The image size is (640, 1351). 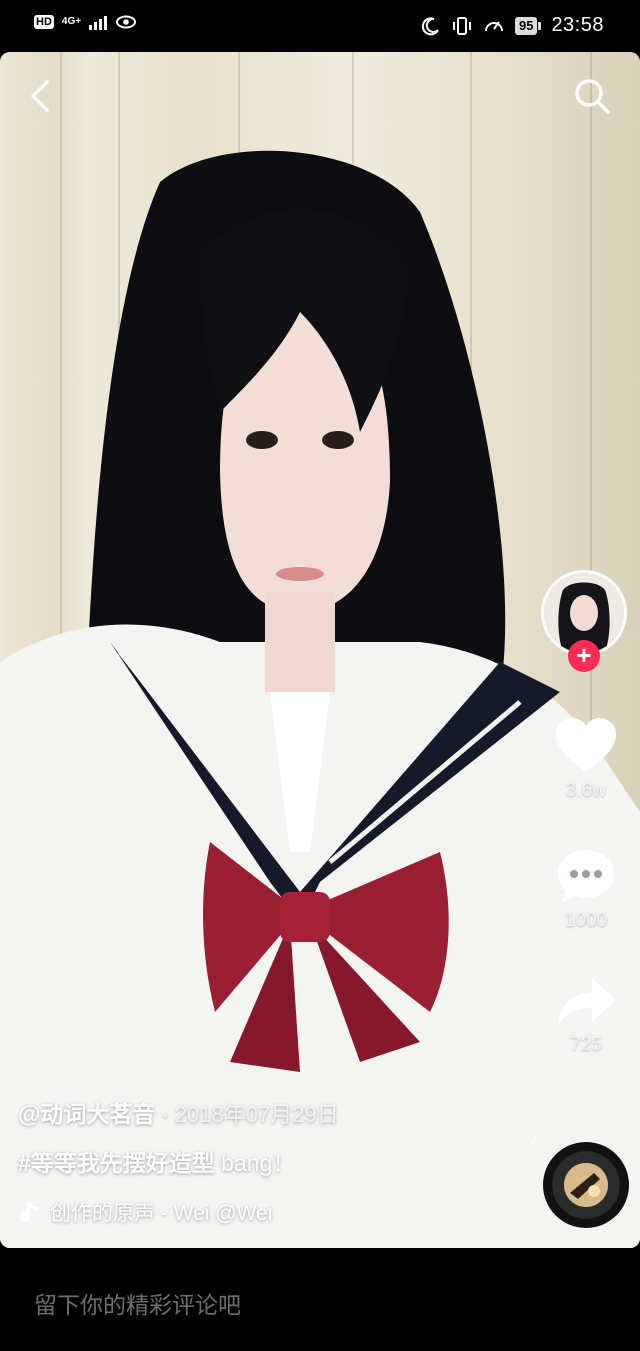 What do you see at coordinates (44, 22) in the screenshot?
I see `hd-badge: HD` at bounding box center [44, 22].